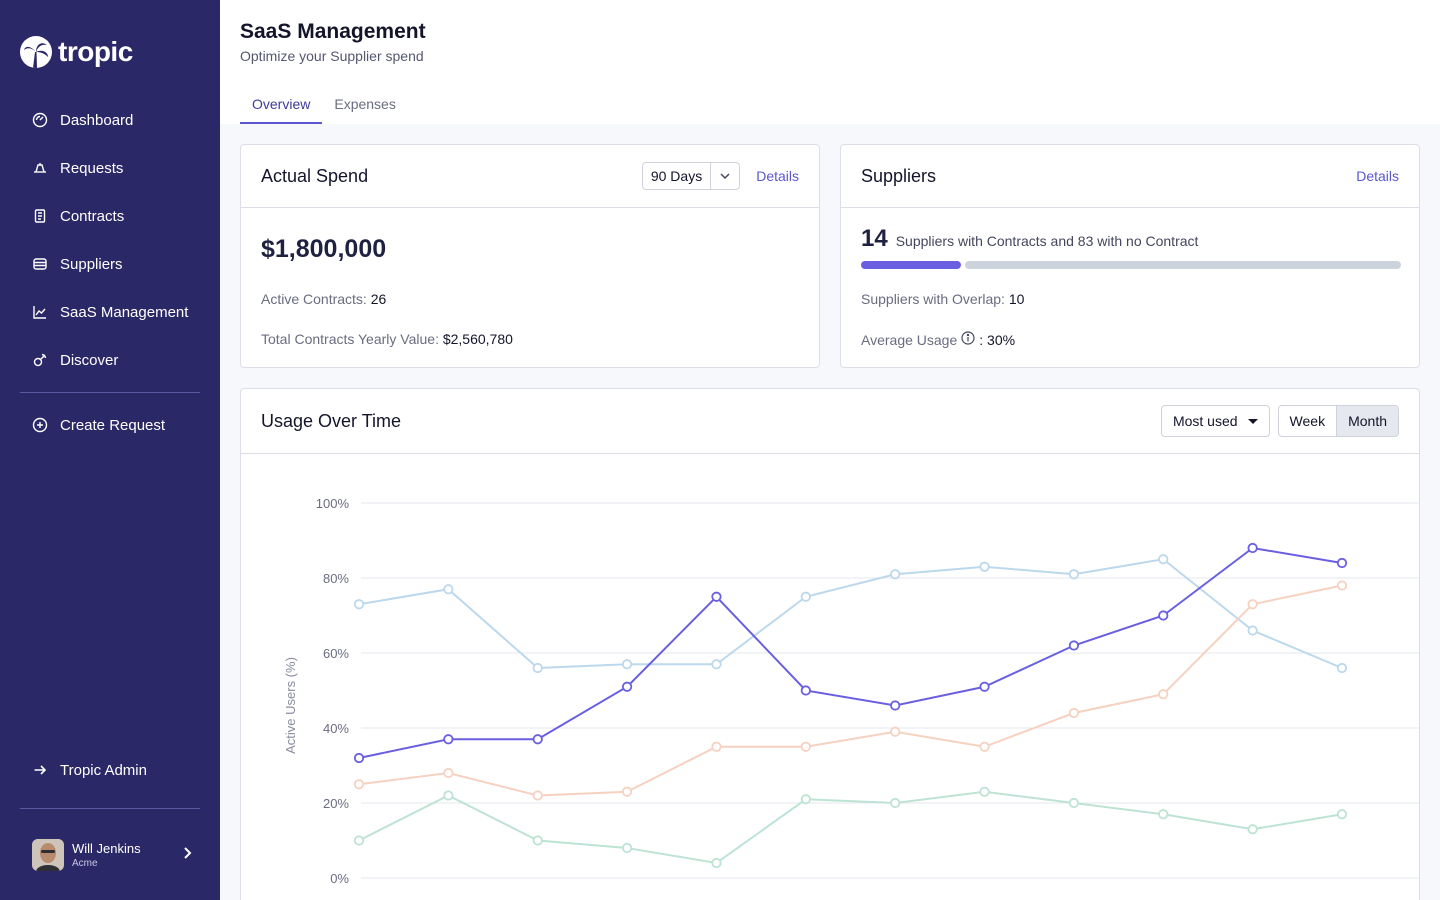 The image size is (1440, 900). I want to click on tab-overview: Overview, so click(281, 105).